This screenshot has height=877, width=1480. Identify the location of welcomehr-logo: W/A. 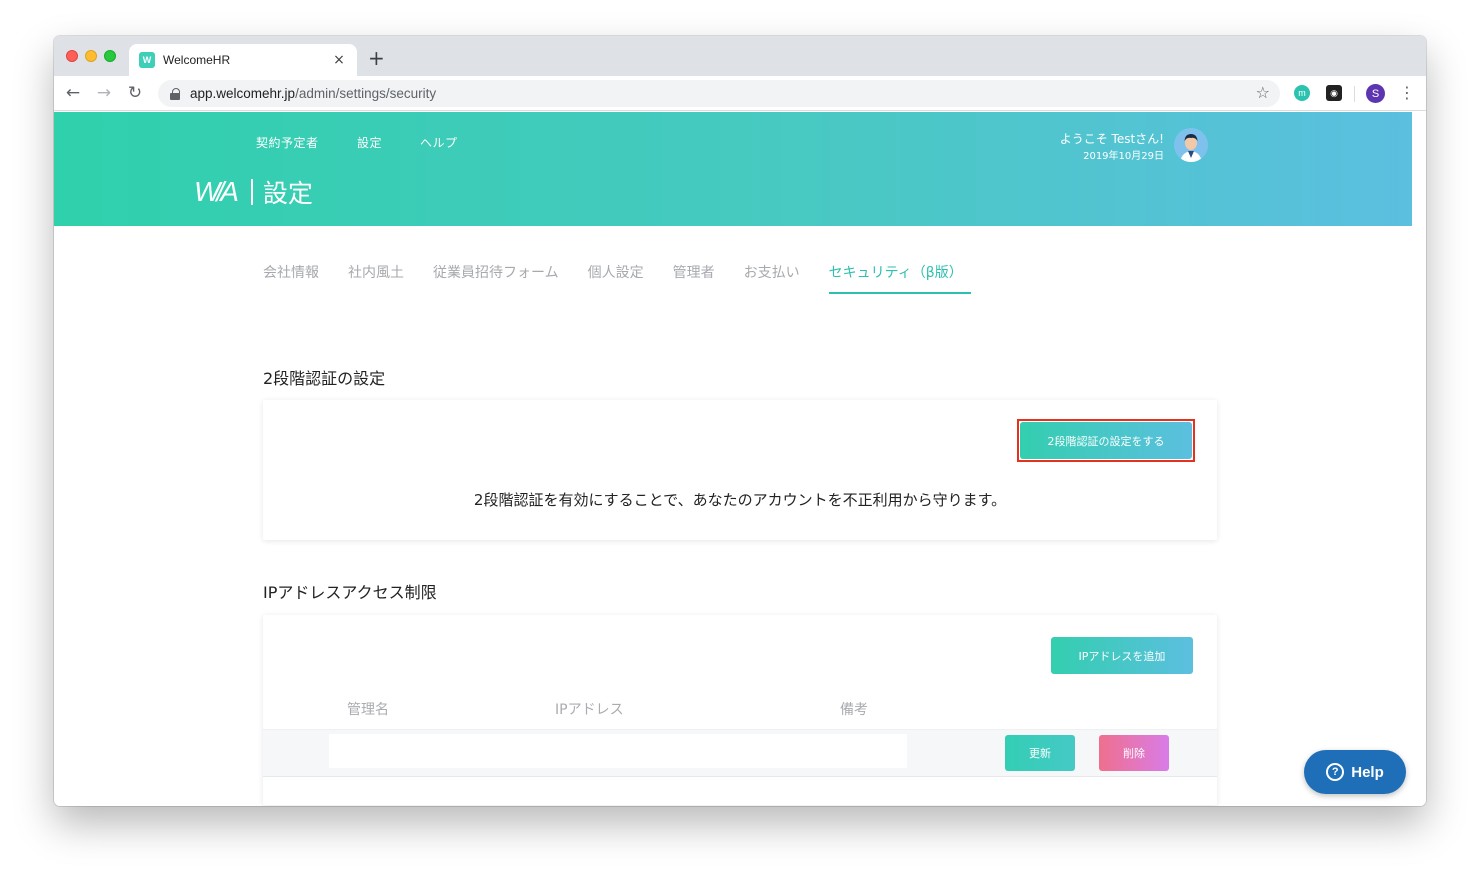
(216, 192).